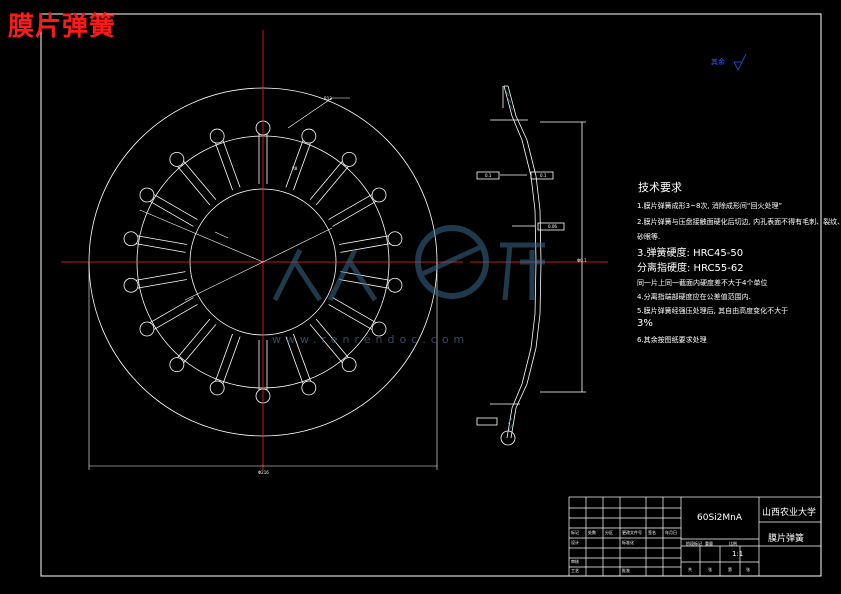 This screenshot has width=841, height=594. What do you see at coordinates (713, 311) in the screenshot?
I see `requirement-item: 5.膜片弹簧经强压处理后, 其自由高度变化不大于` at bounding box center [713, 311].